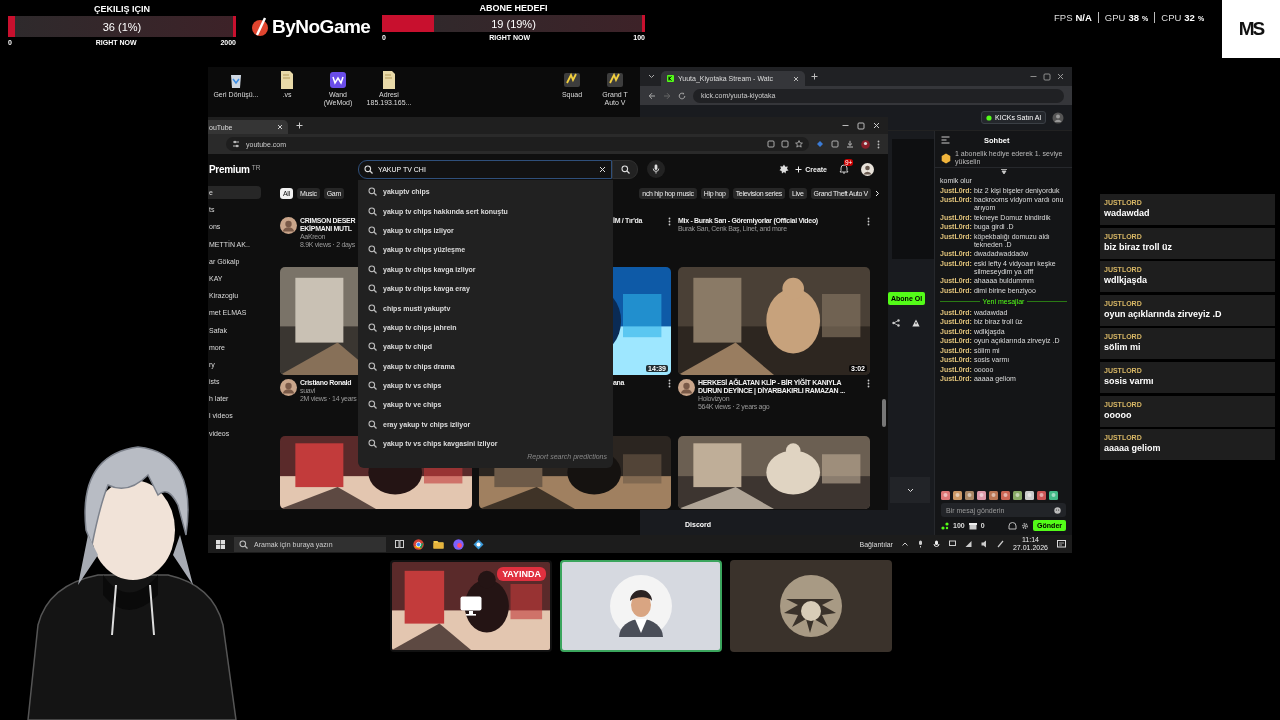 This screenshot has height=720, width=1280. Describe the element at coordinates (968, 544) in the screenshot. I see `network-icon` at that location.